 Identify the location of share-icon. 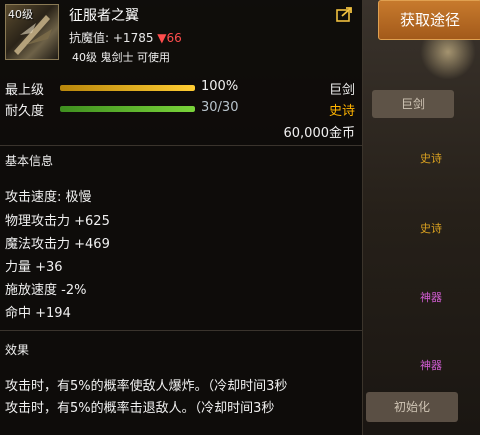
(344, 14).